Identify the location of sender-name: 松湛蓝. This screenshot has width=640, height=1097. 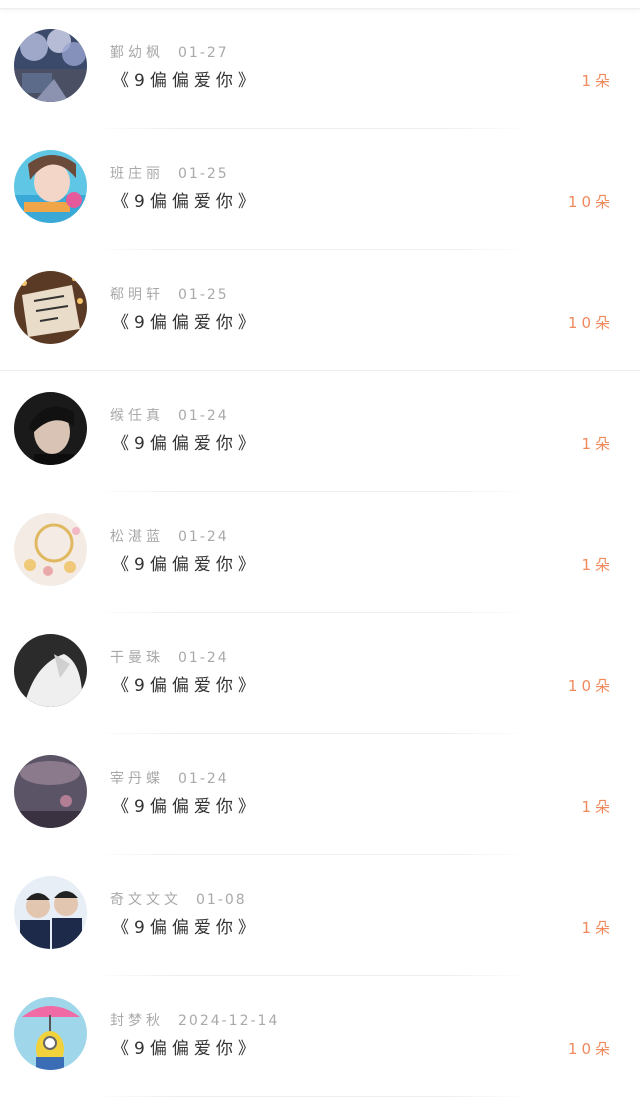
(137, 537).